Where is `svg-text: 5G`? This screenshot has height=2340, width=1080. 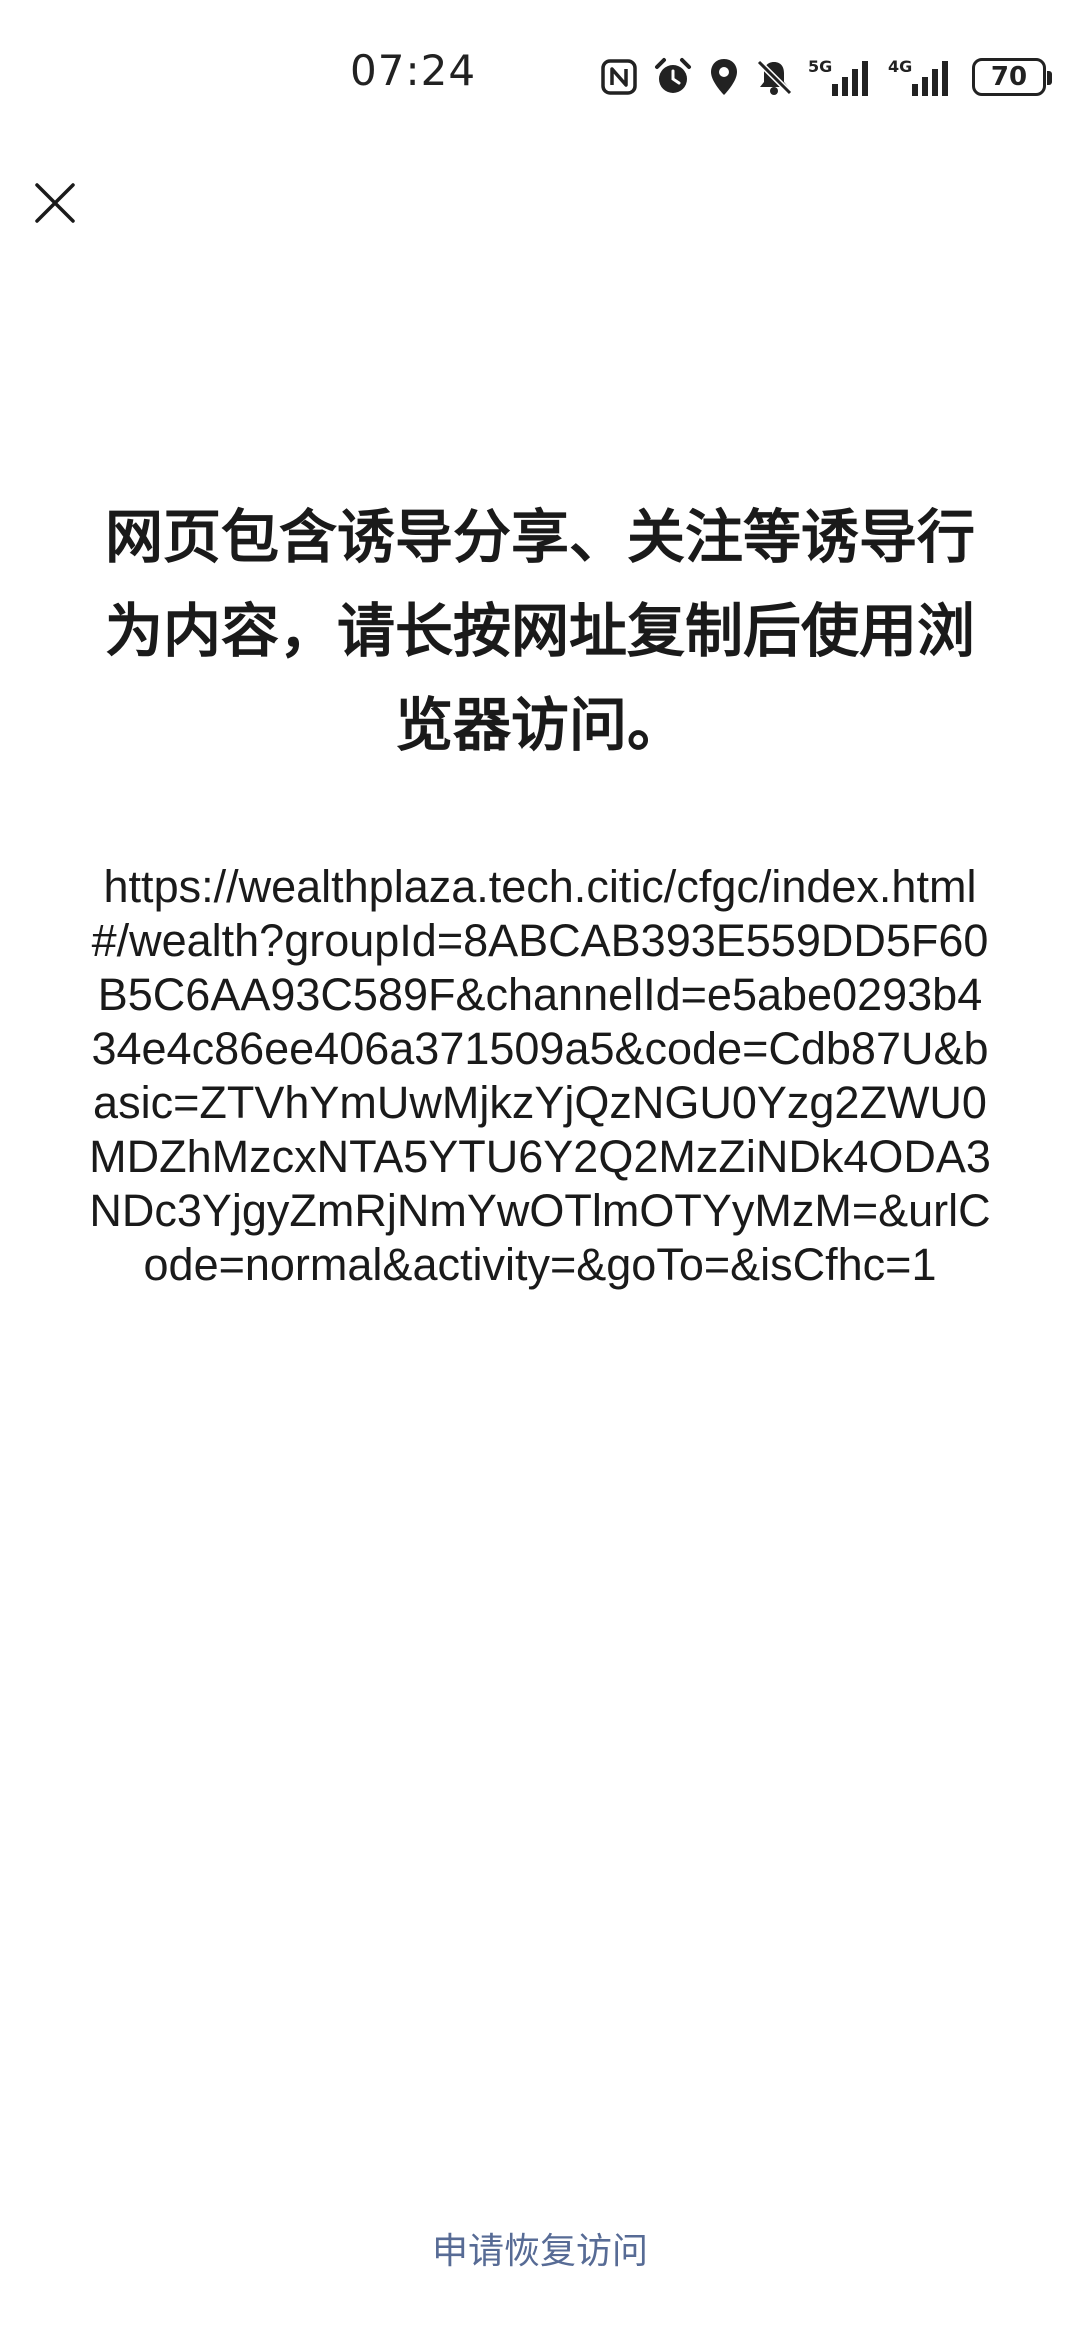
svg-text: 5G is located at coordinates (820, 66).